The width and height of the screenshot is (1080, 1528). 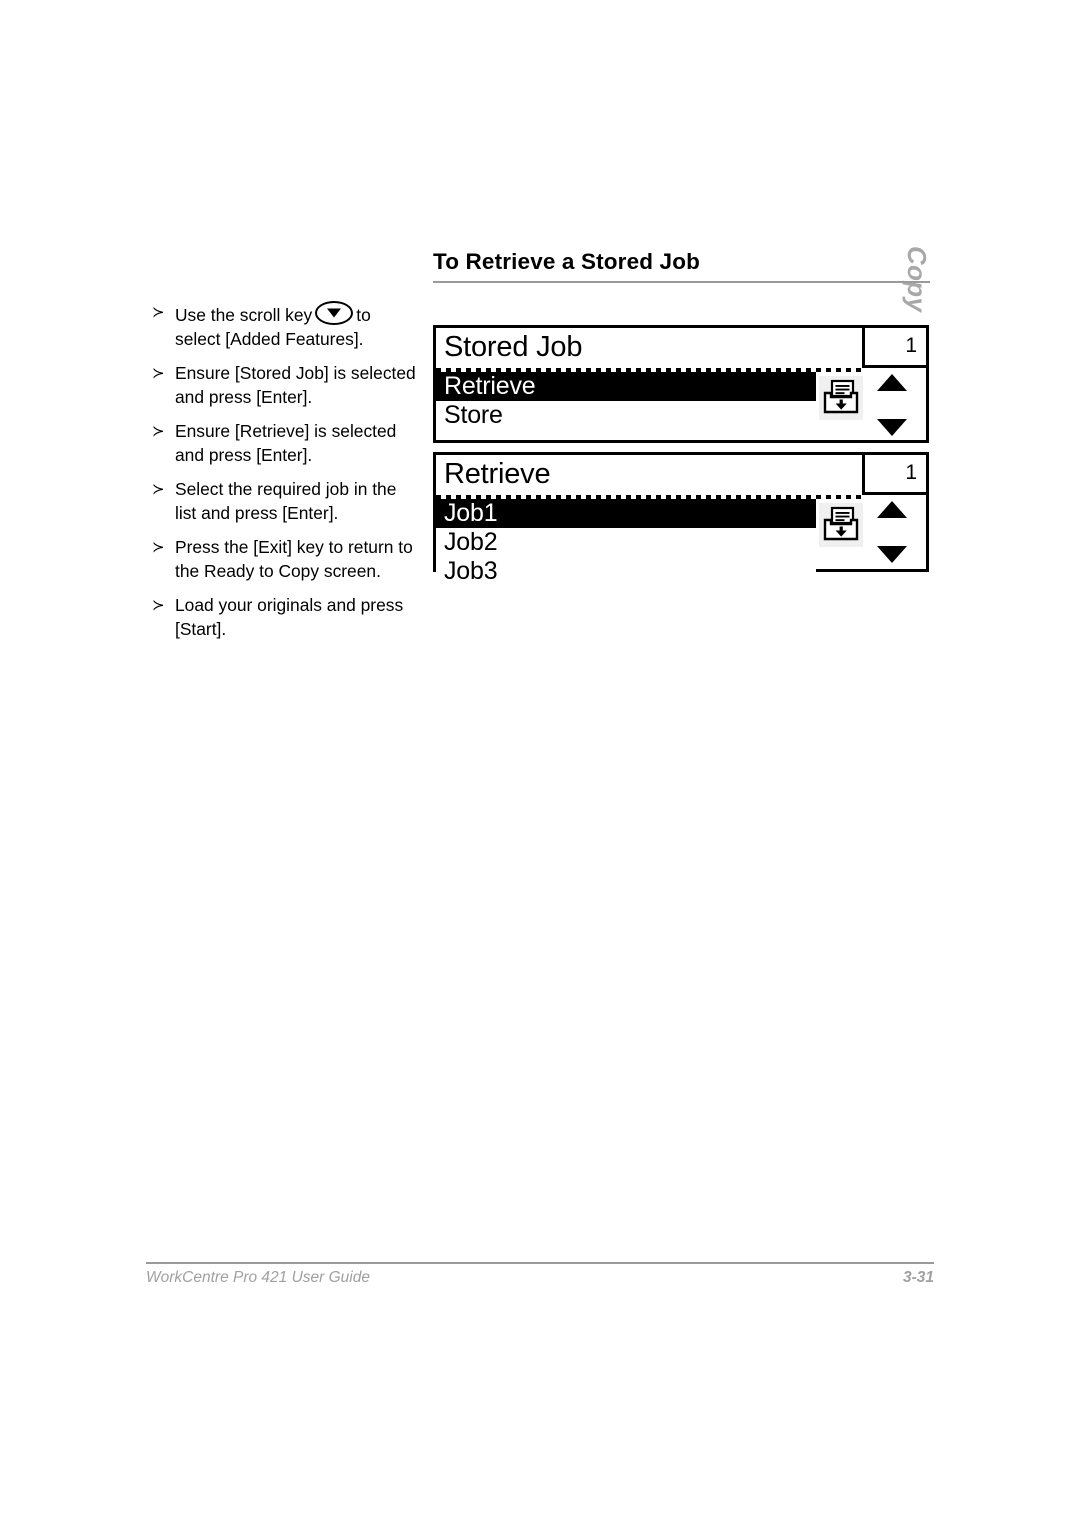 What do you see at coordinates (626, 415) in the screenshot?
I see `lcd-menu-item-store: Store` at bounding box center [626, 415].